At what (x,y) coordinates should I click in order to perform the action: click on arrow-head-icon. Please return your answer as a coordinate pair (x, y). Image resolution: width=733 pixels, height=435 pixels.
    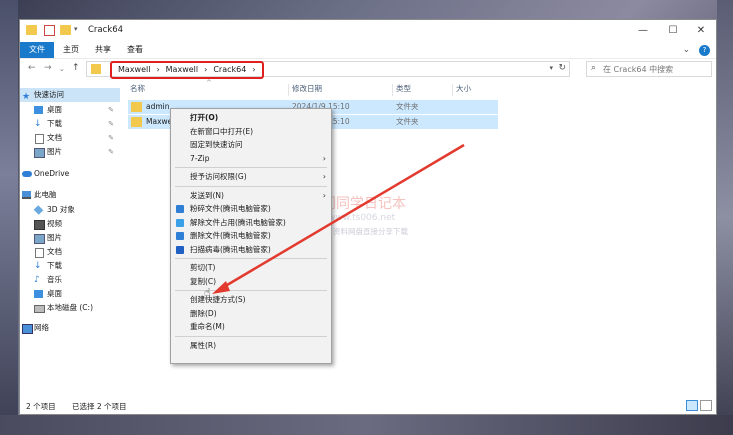
    Looking at the image, I should click on (221, 287).